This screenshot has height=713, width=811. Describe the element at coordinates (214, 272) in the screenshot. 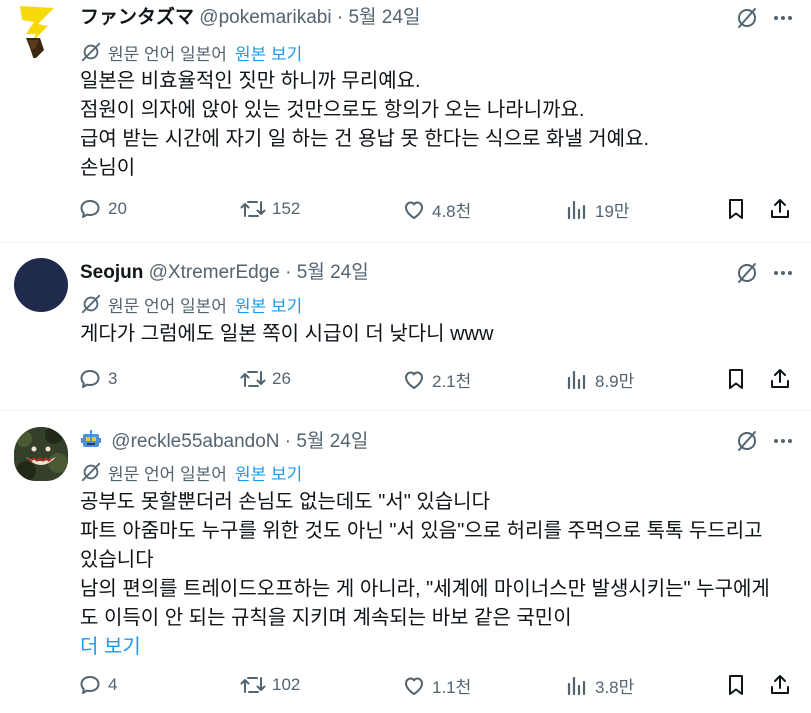

I see `user-handle: @XtremerEdge` at that location.